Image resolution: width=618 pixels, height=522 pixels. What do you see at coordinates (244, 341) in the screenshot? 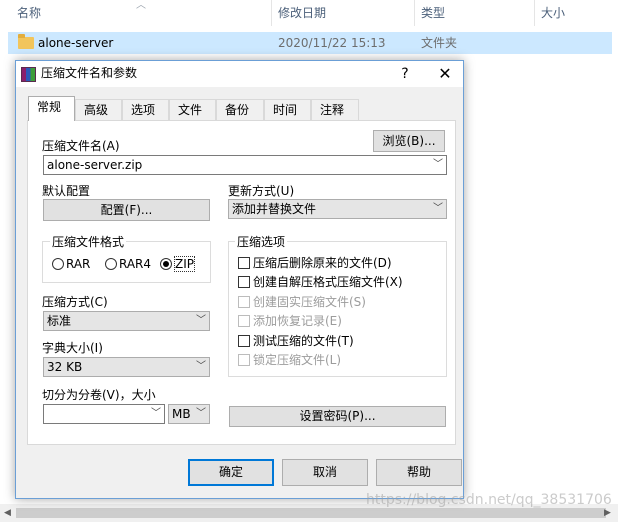
I see `option-test-checkbox` at bounding box center [244, 341].